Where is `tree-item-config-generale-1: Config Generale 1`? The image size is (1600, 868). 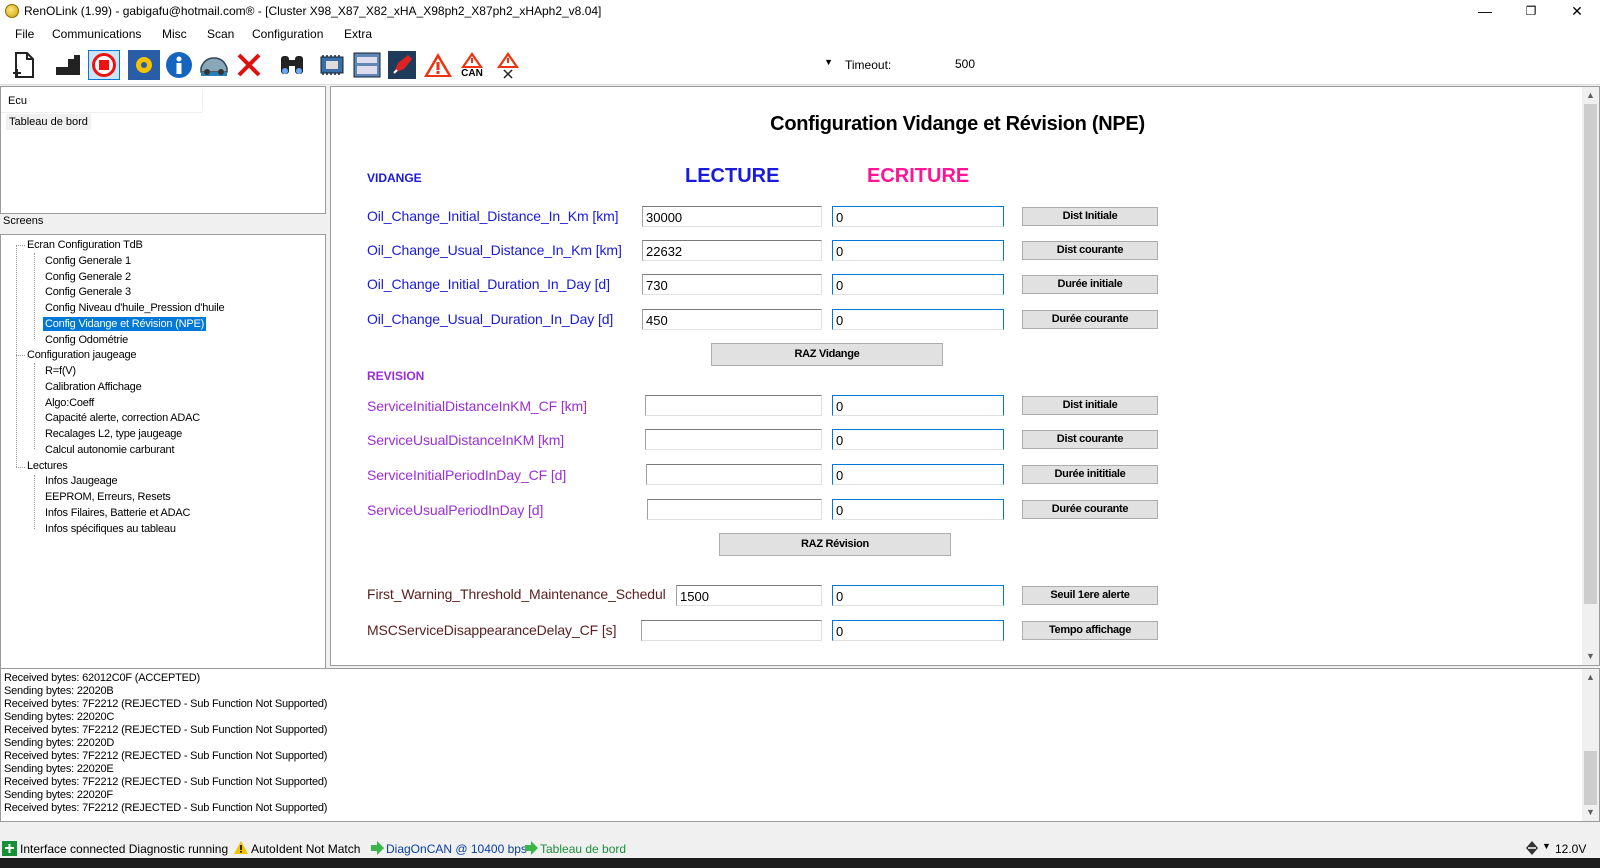
tree-item-config-generale-1: Config Generale 1 is located at coordinates (88, 261).